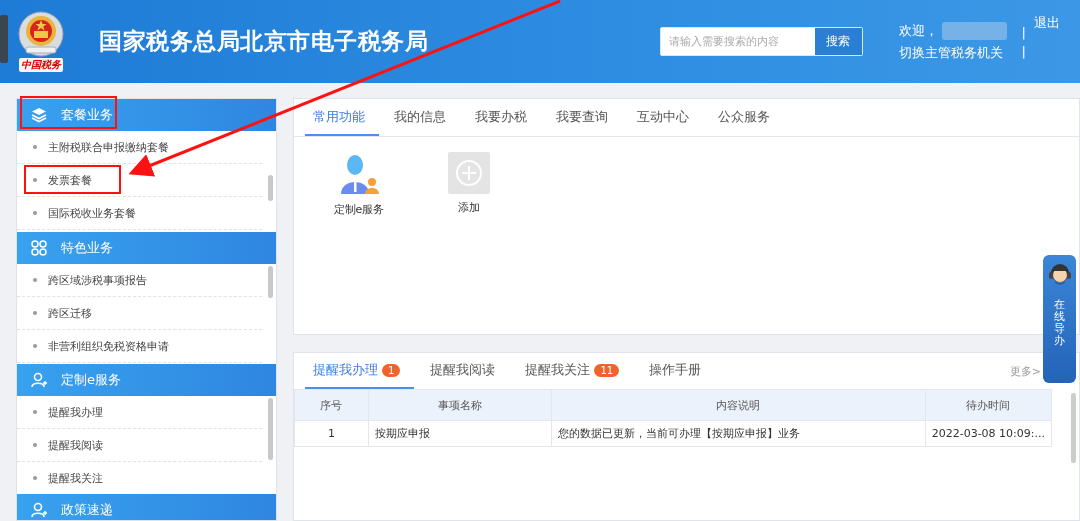  What do you see at coordinates (108, 147) in the screenshot?
I see `menu-item: 主附税联合申报缴纳套餐` at bounding box center [108, 147].